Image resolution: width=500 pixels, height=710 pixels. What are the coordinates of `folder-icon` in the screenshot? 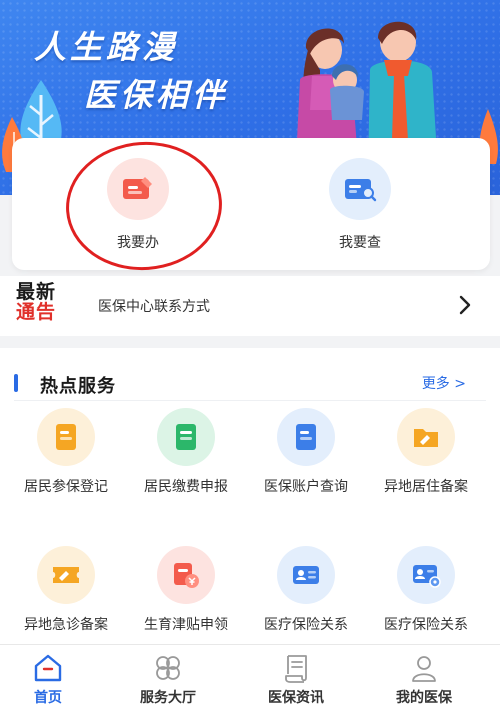 It's located at (426, 438).